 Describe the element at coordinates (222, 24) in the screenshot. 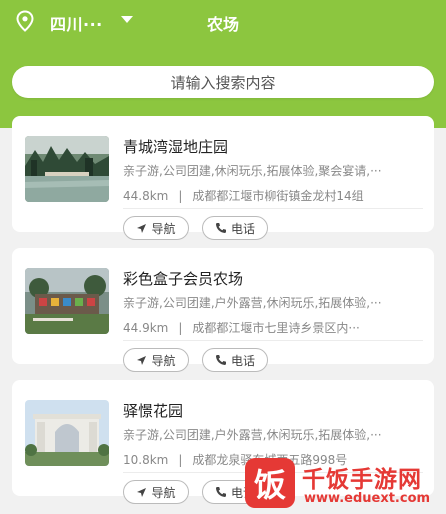

I see `page-title: 农场` at that location.